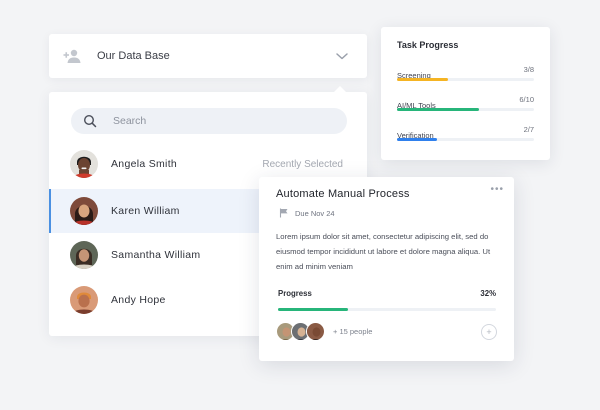  I want to click on add-member-button: +, so click(489, 332).